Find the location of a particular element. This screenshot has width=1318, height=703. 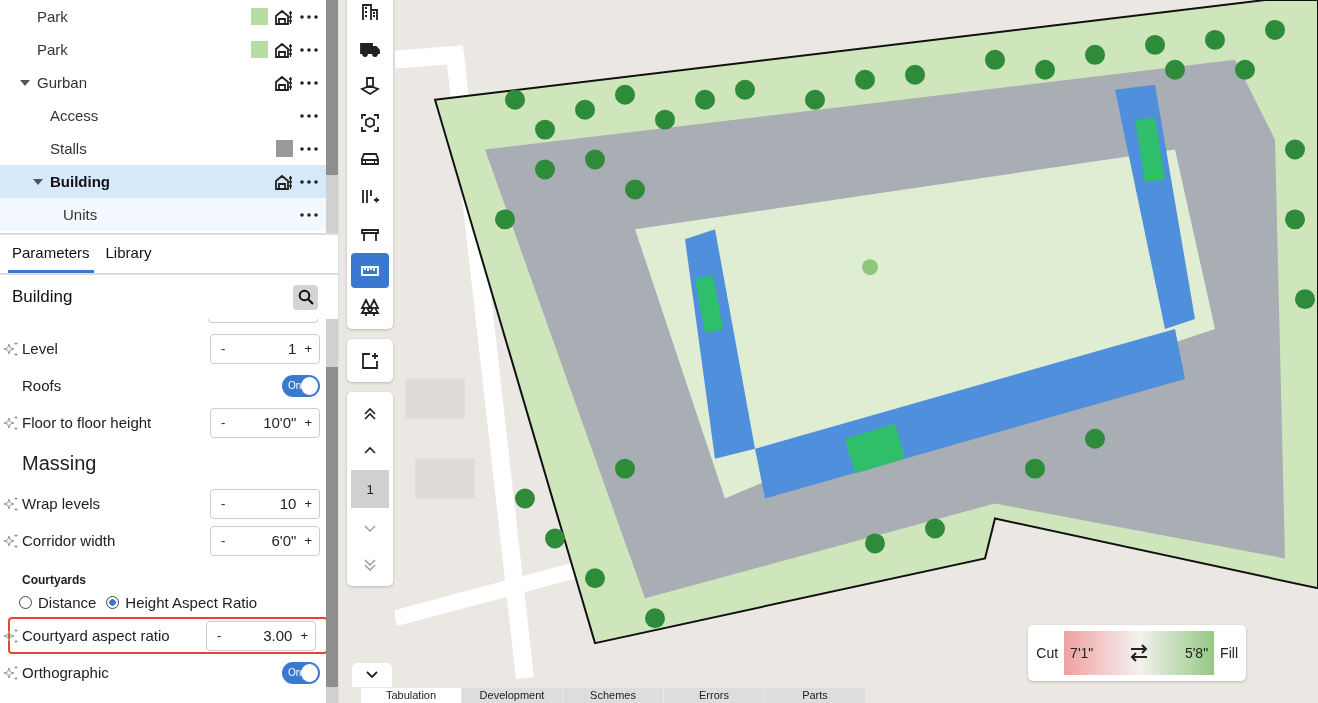

search-button is located at coordinates (305, 297).